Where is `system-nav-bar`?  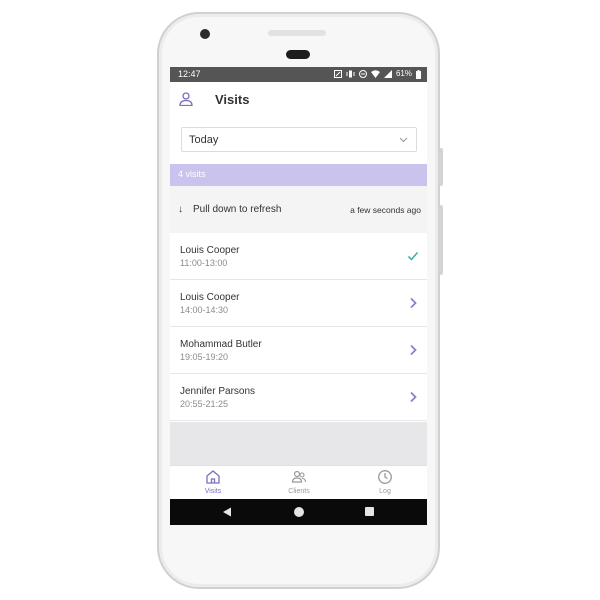
system-nav-bar is located at coordinates (298, 512).